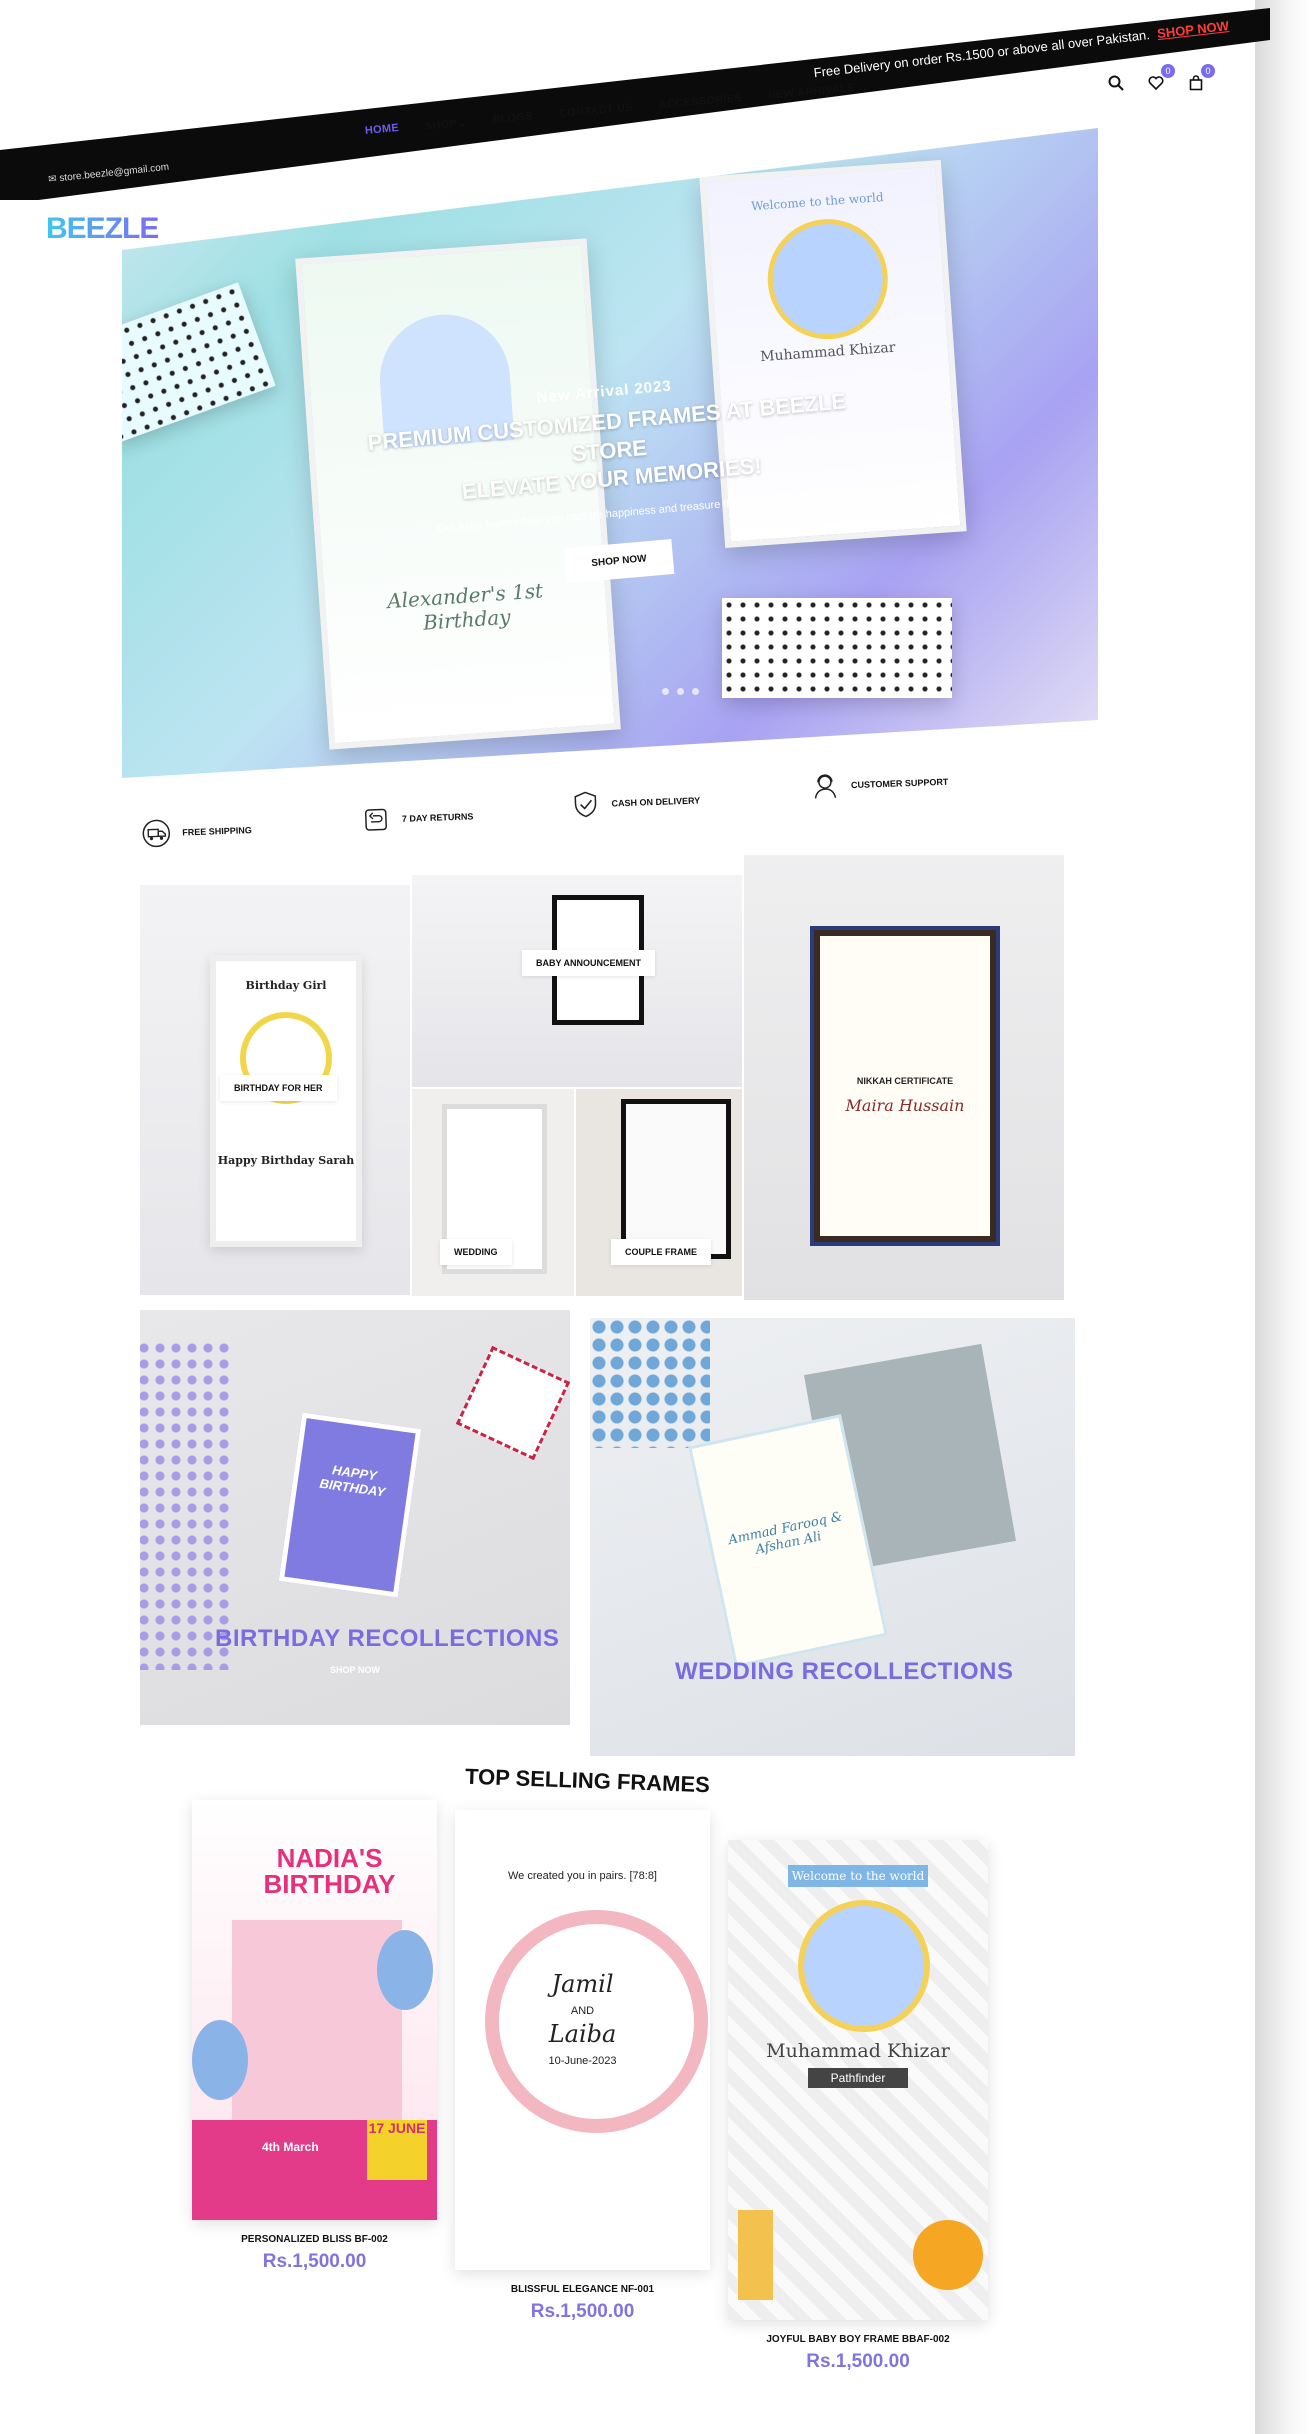  I want to click on wedding-recollections-title: WEDDING RECOLLECTIONS, so click(844, 1671).